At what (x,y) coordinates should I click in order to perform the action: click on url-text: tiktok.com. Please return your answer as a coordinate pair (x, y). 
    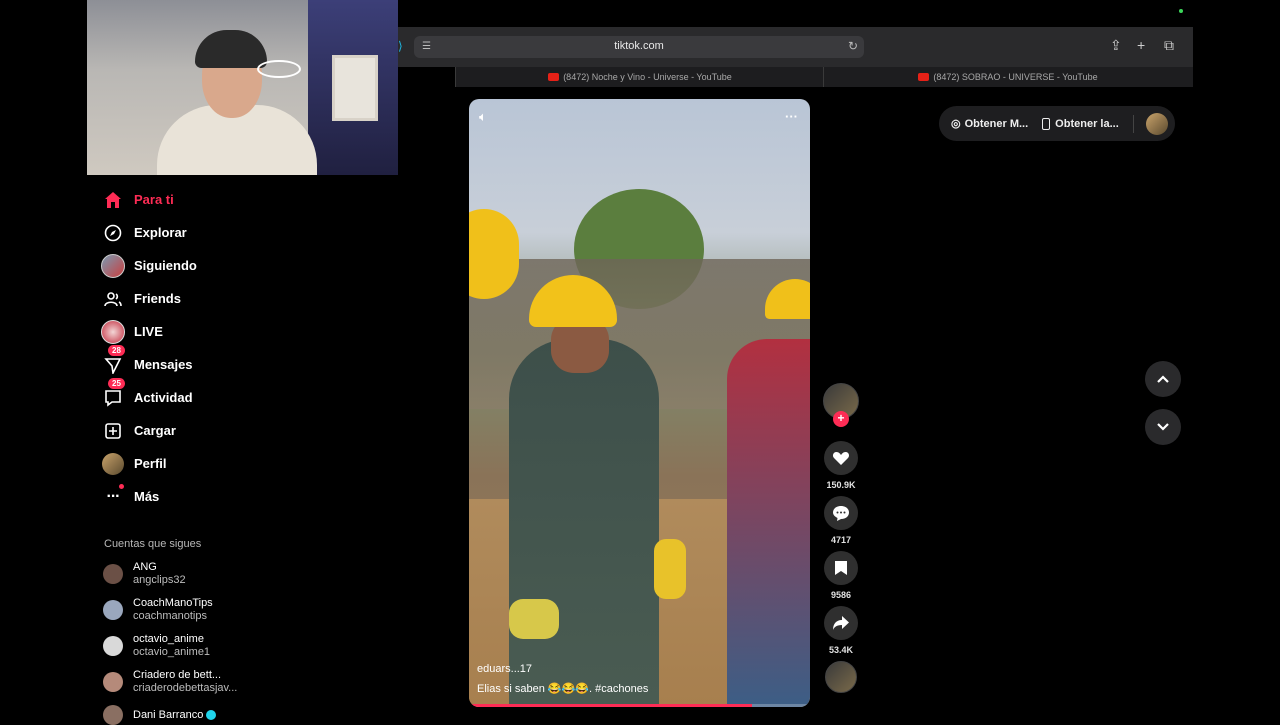
    Looking at the image, I should click on (639, 46).